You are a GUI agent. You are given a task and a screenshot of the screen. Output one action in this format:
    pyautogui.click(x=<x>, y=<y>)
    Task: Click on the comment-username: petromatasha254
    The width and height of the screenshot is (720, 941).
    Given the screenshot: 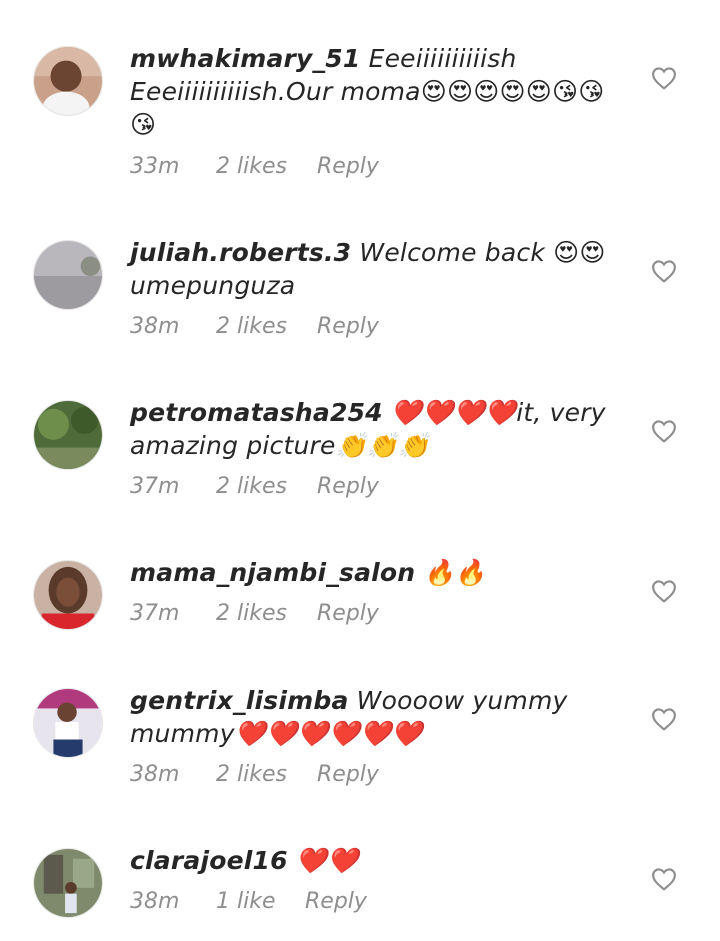 What is the action you would take?
    pyautogui.click(x=256, y=412)
    